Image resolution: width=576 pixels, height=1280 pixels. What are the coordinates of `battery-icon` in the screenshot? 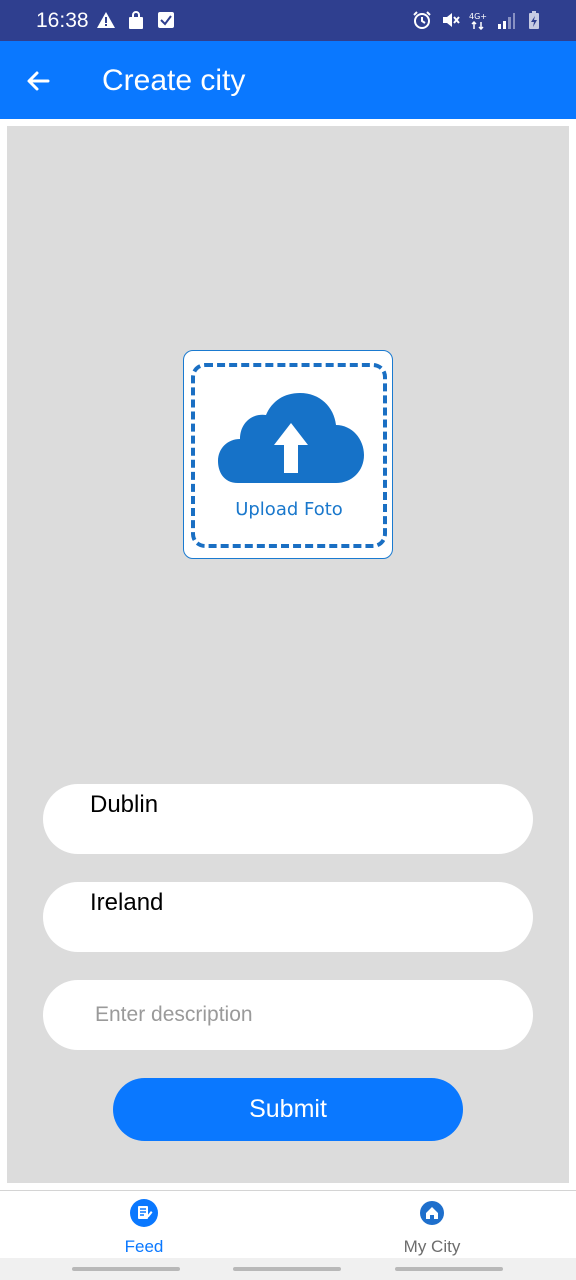 It's located at (534, 20).